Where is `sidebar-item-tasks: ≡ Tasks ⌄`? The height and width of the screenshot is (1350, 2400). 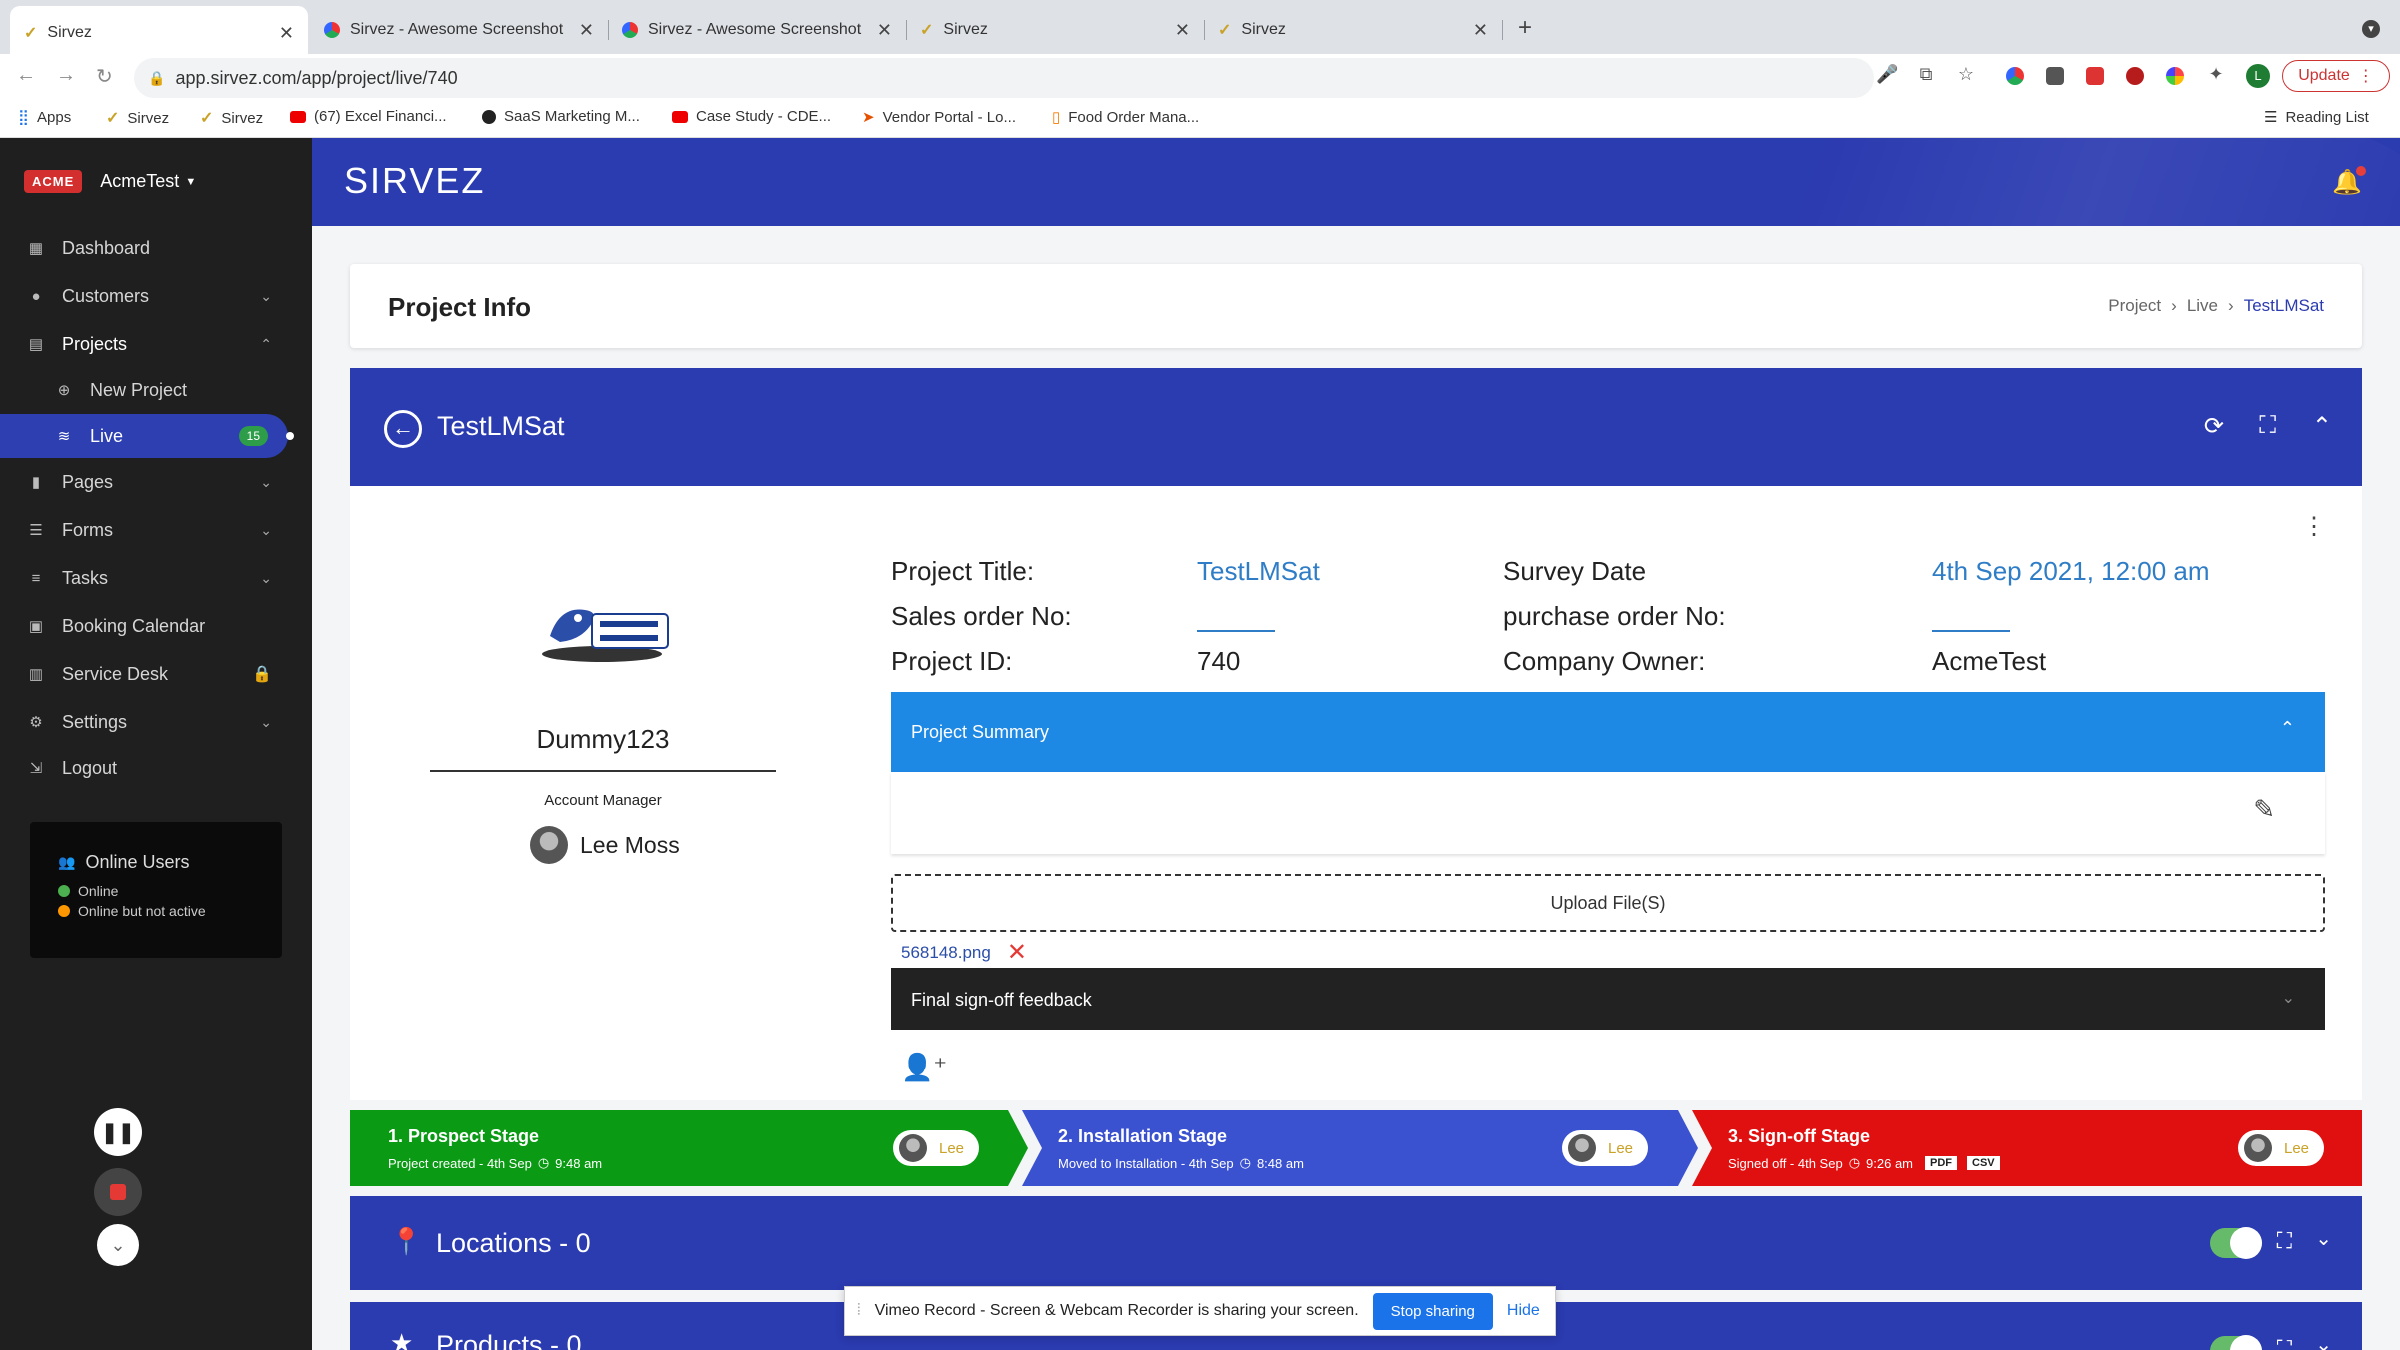
sidebar-item-tasks: ≡ Tasks ⌄ is located at coordinates (156, 578).